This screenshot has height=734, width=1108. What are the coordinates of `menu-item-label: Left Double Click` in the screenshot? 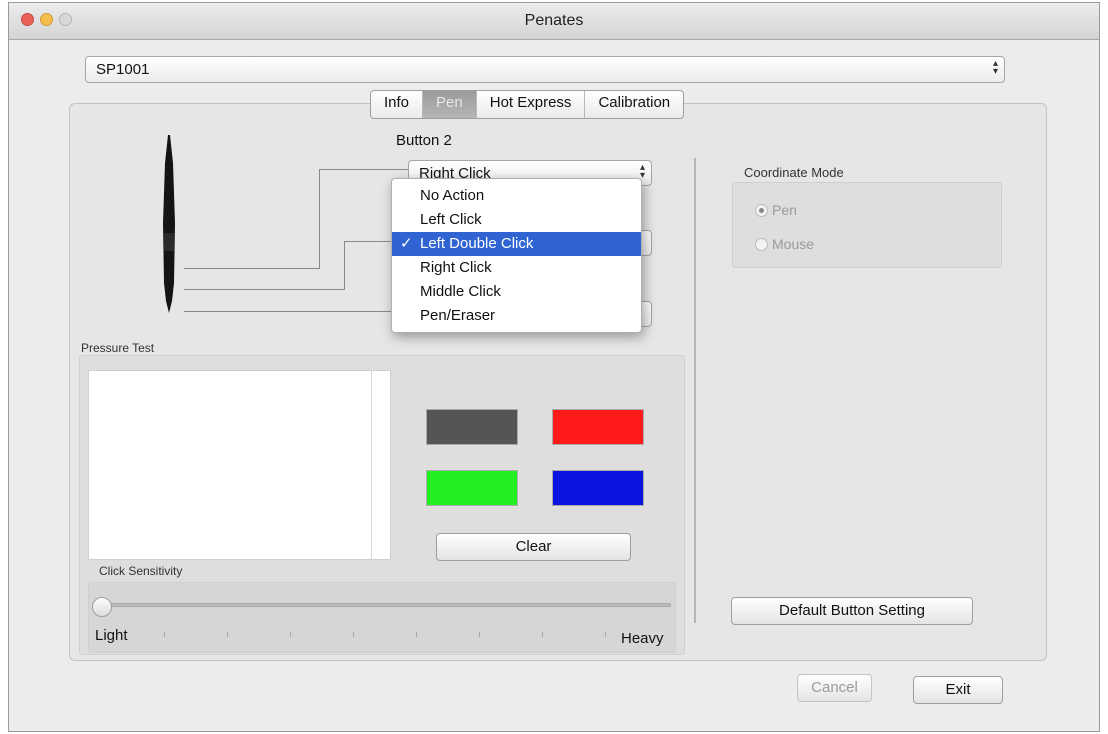 It's located at (477, 243).